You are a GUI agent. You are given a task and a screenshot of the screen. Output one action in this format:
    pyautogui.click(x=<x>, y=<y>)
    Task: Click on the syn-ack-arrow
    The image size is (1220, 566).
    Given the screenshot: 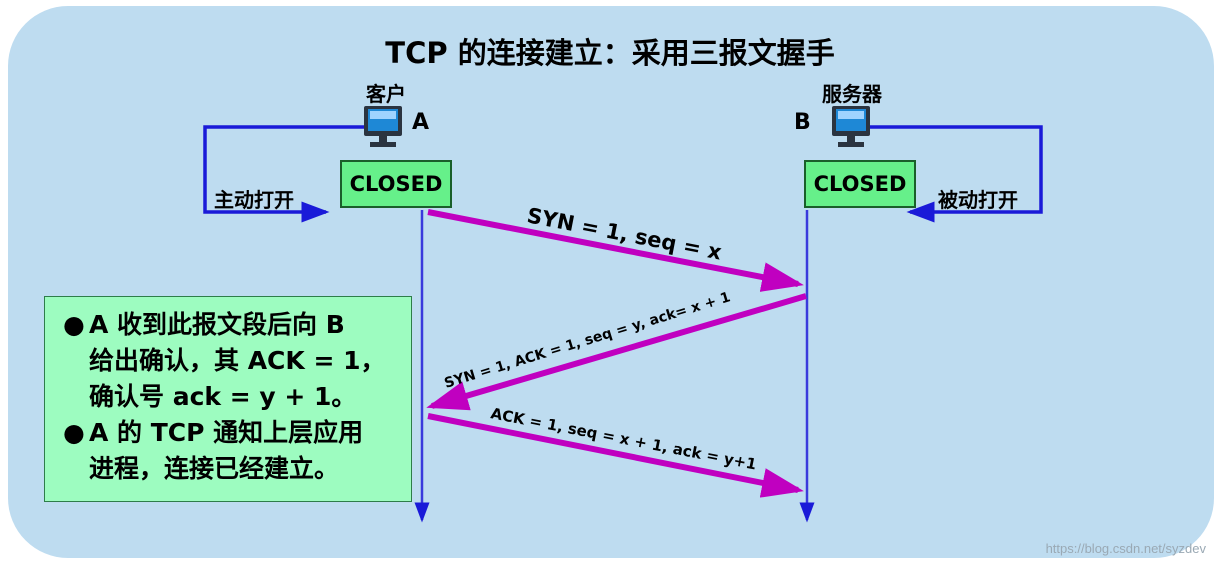 What is the action you would take?
    pyautogui.click(x=616, y=352)
    